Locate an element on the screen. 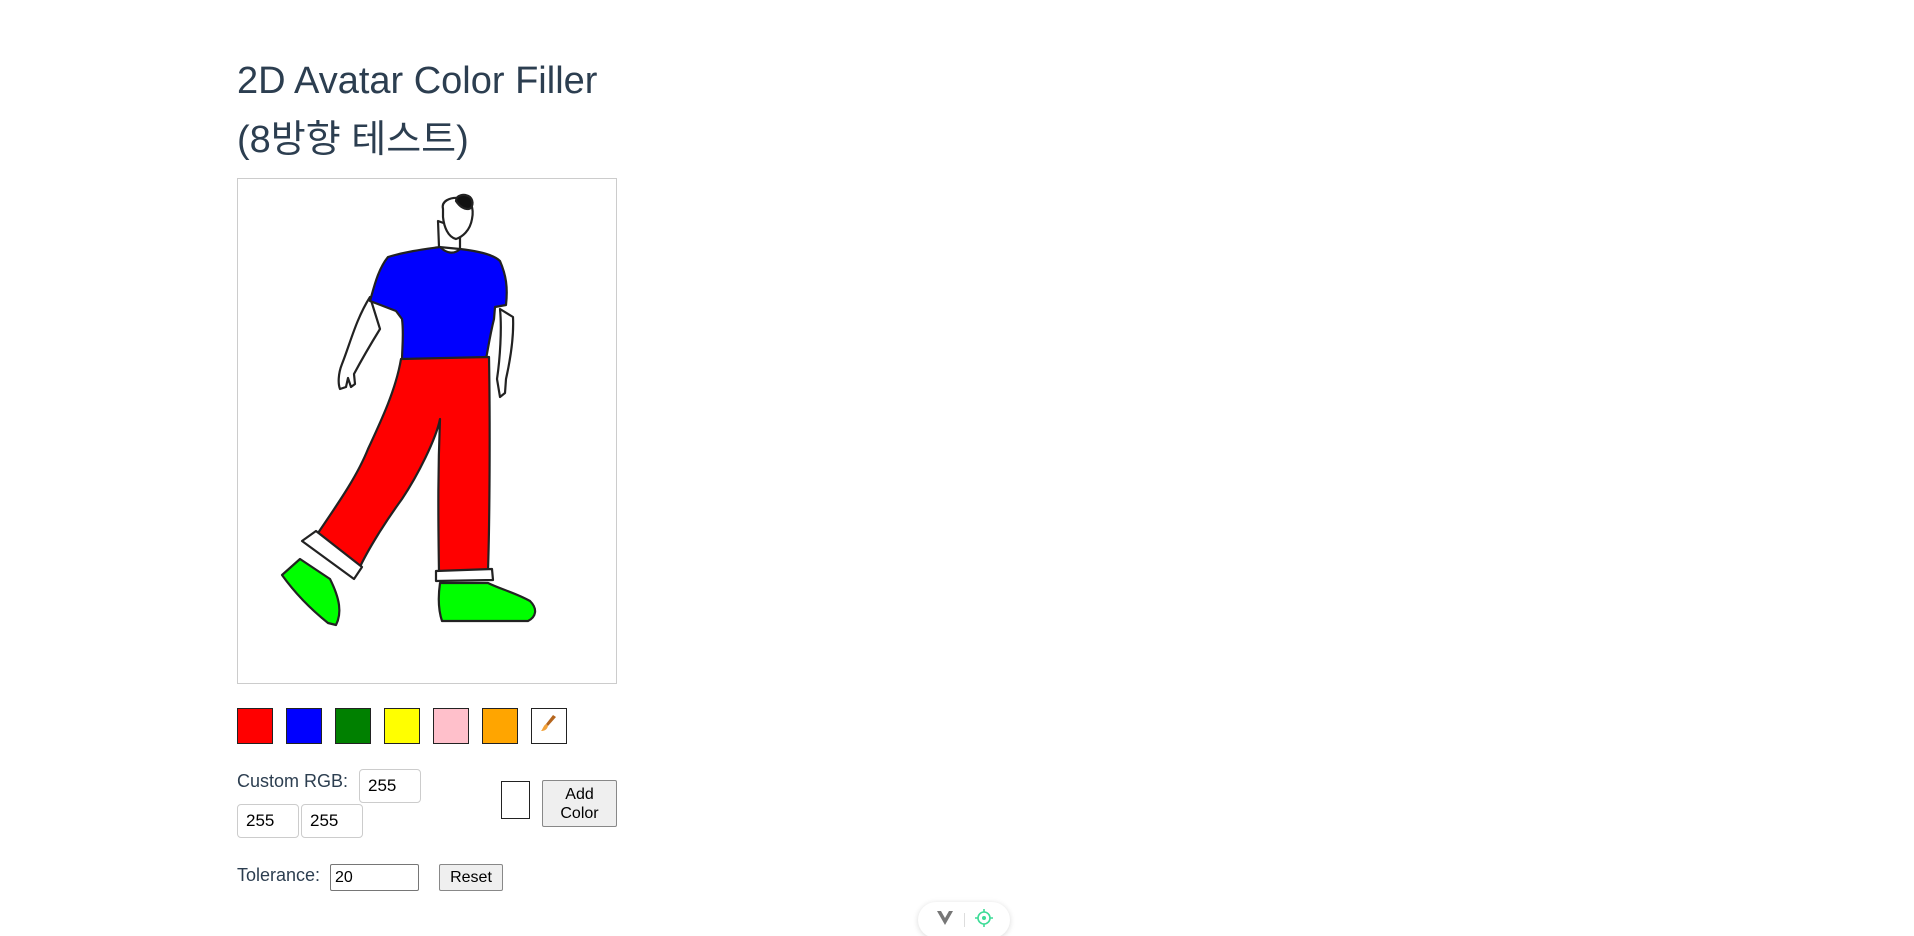 The image size is (1914, 936). tolerance-input is located at coordinates (374, 877).